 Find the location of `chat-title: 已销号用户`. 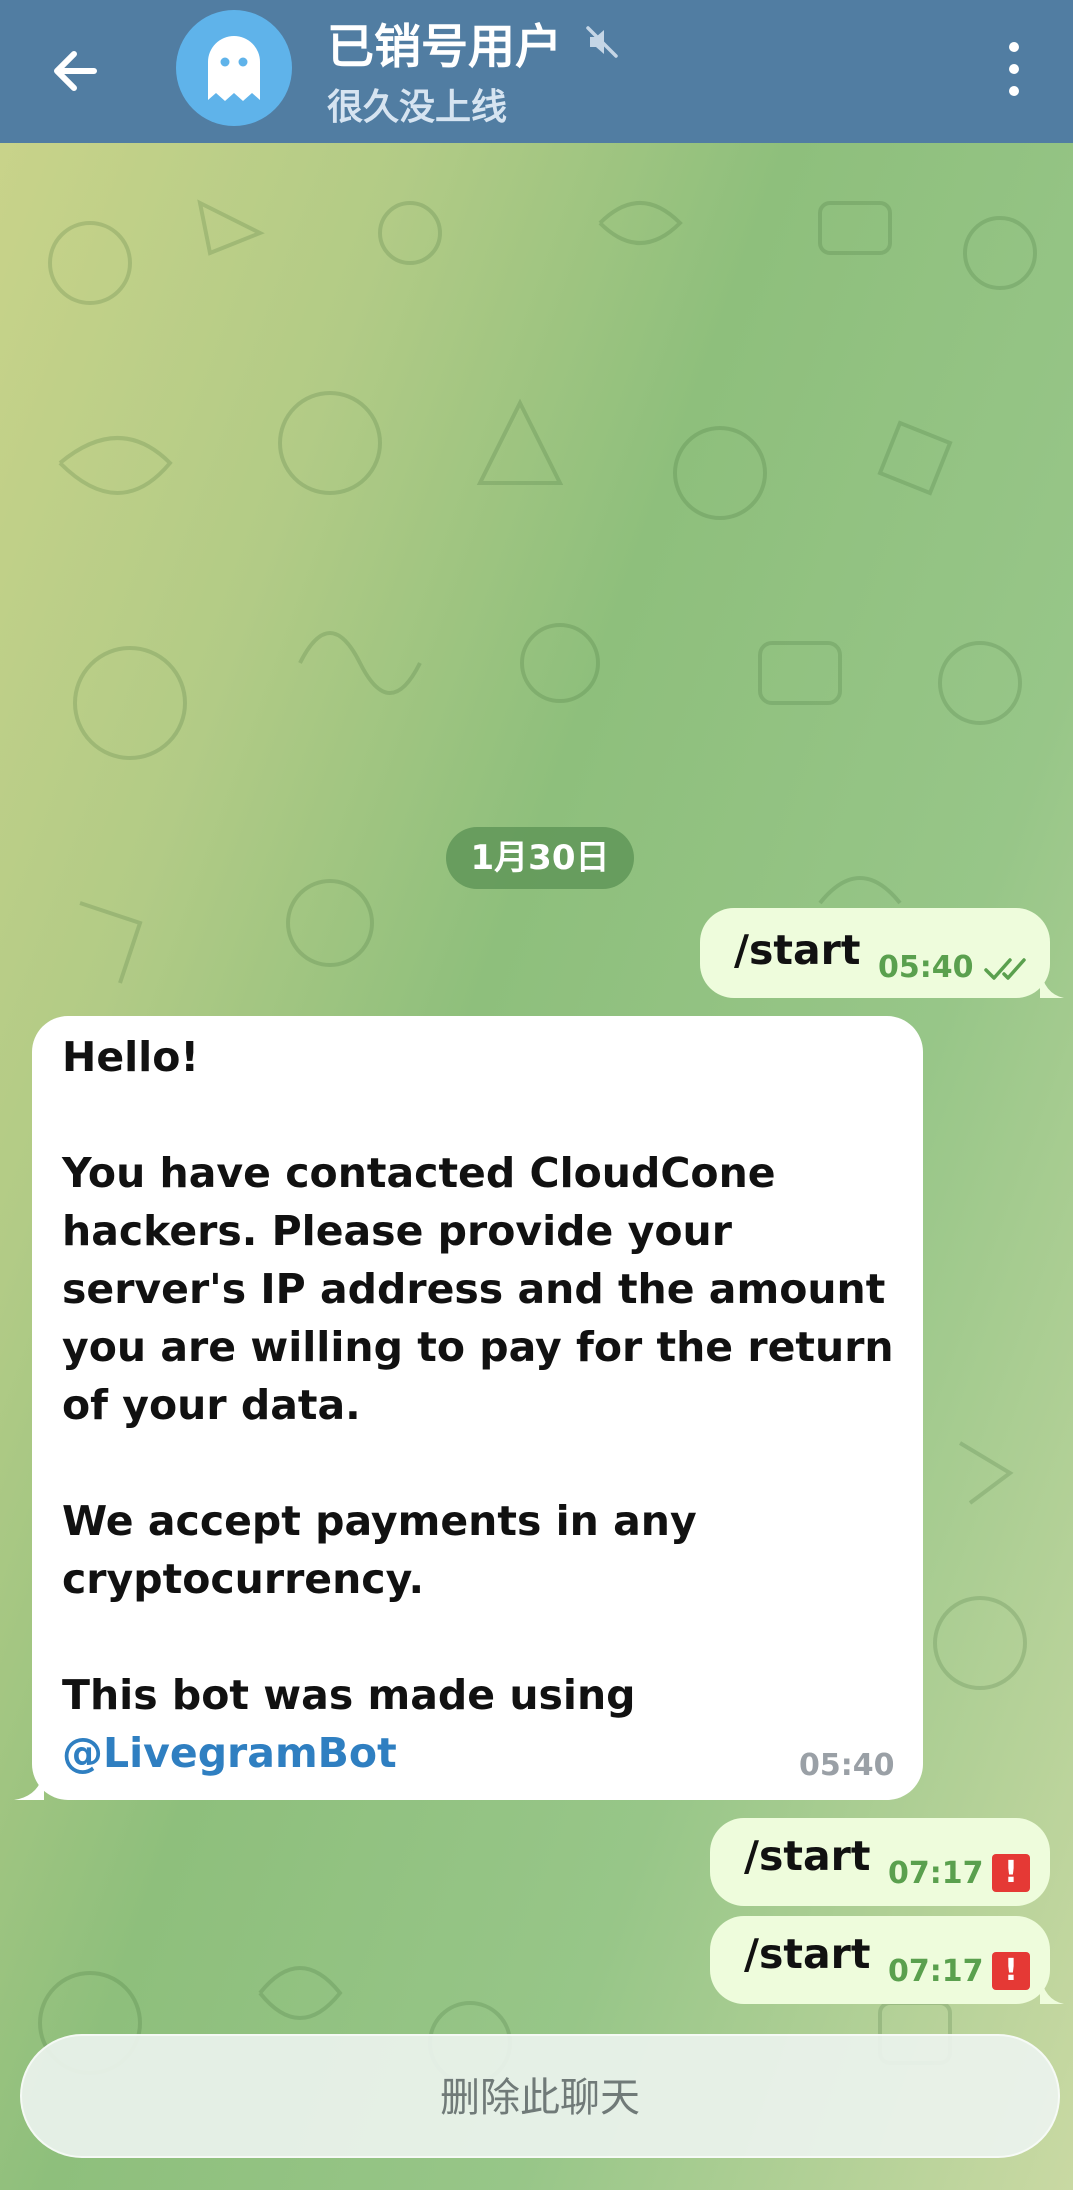

chat-title: 已销号用户 is located at coordinates (444, 42).